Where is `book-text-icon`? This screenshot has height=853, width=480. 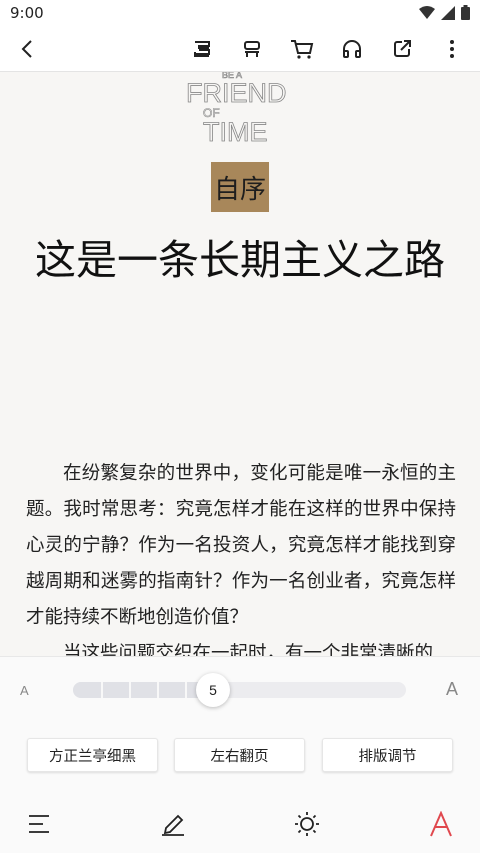
book-text-icon is located at coordinates (202, 49).